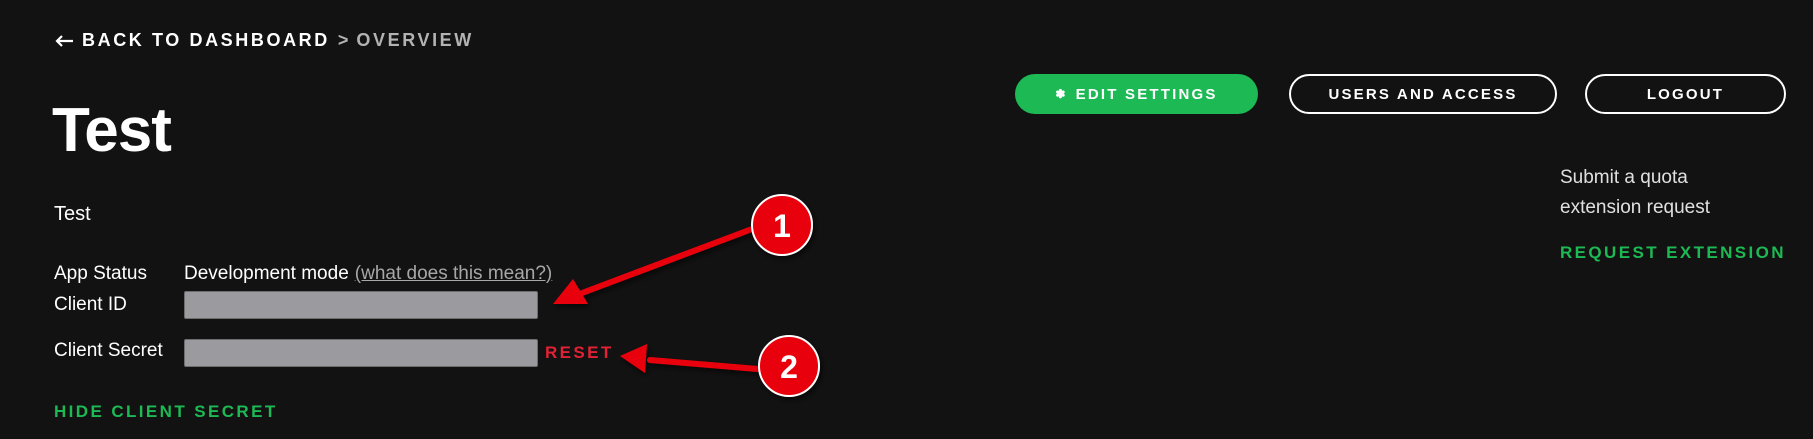  What do you see at coordinates (166, 412) in the screenshot?
I see `hide-client-secret-button: HIDE CLIENT SECRET` at bounding box center [166, 412].